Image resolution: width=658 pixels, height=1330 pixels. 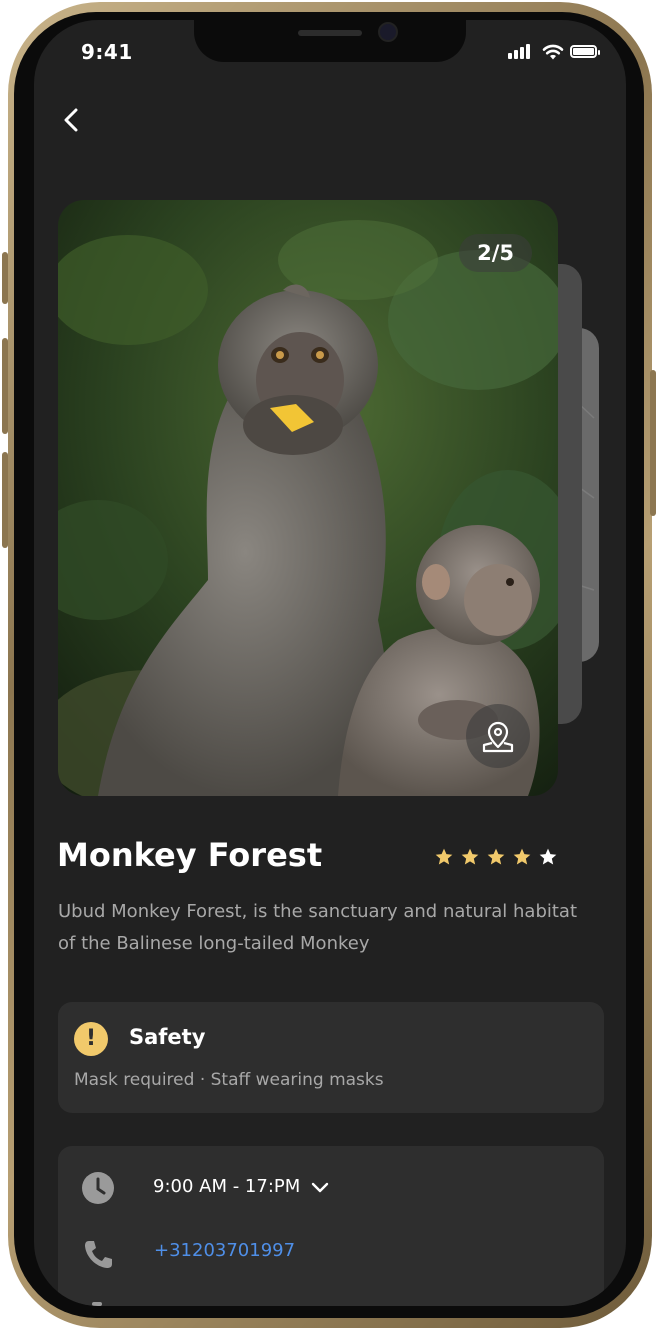 I want to click on side-button-power, so click(x=653, y=443).